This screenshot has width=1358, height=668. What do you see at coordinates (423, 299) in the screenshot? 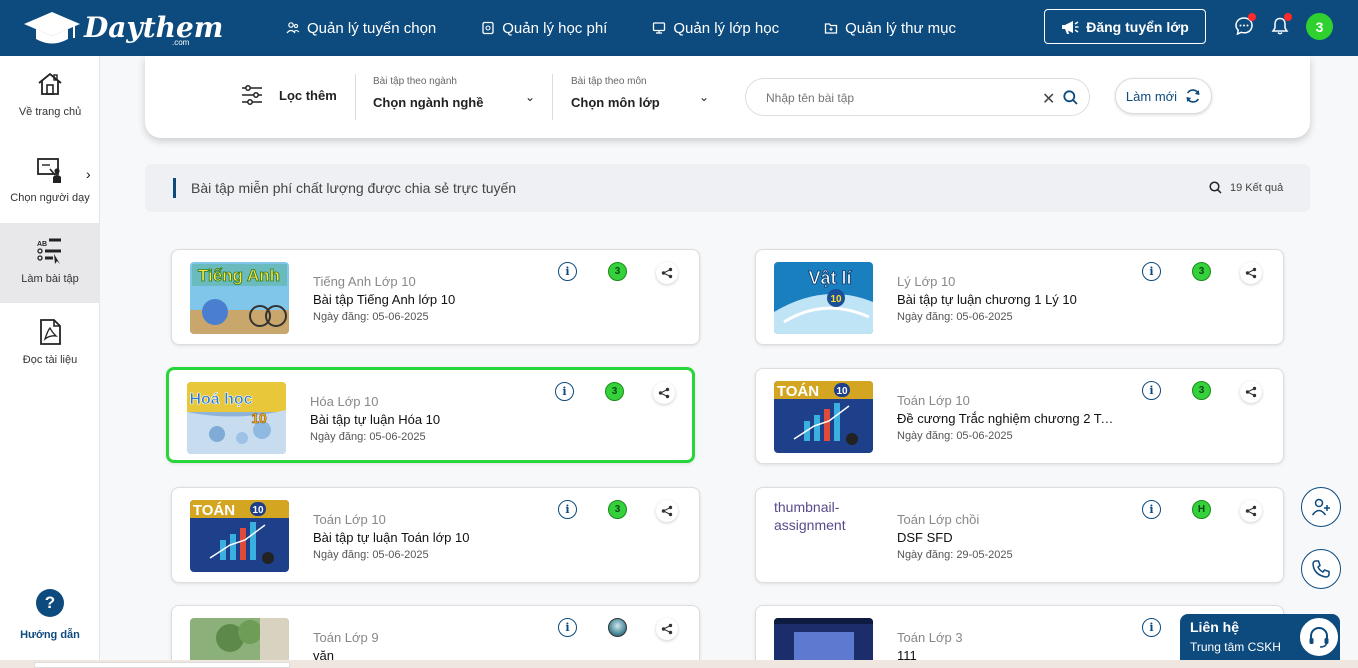
I see `card-title: Bài tập Tiếng Anh lớp 10` at bounding box center [423, 299].